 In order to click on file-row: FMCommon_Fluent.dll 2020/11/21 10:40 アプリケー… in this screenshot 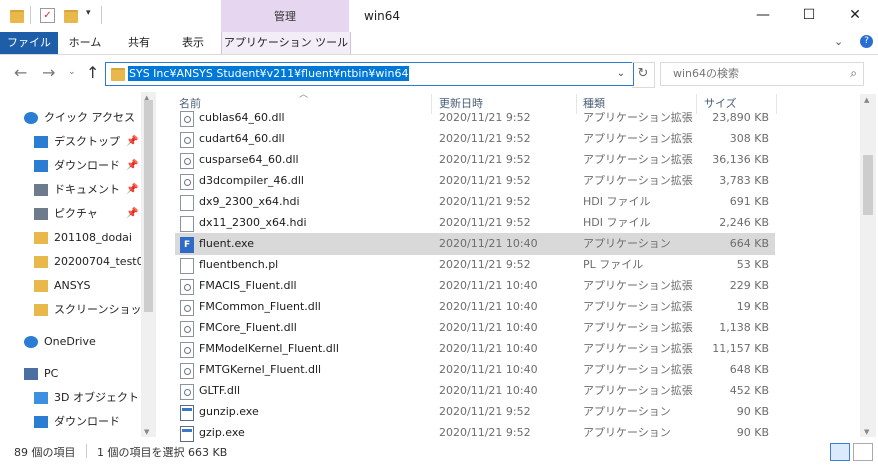, I will do `click(475, 307)`.